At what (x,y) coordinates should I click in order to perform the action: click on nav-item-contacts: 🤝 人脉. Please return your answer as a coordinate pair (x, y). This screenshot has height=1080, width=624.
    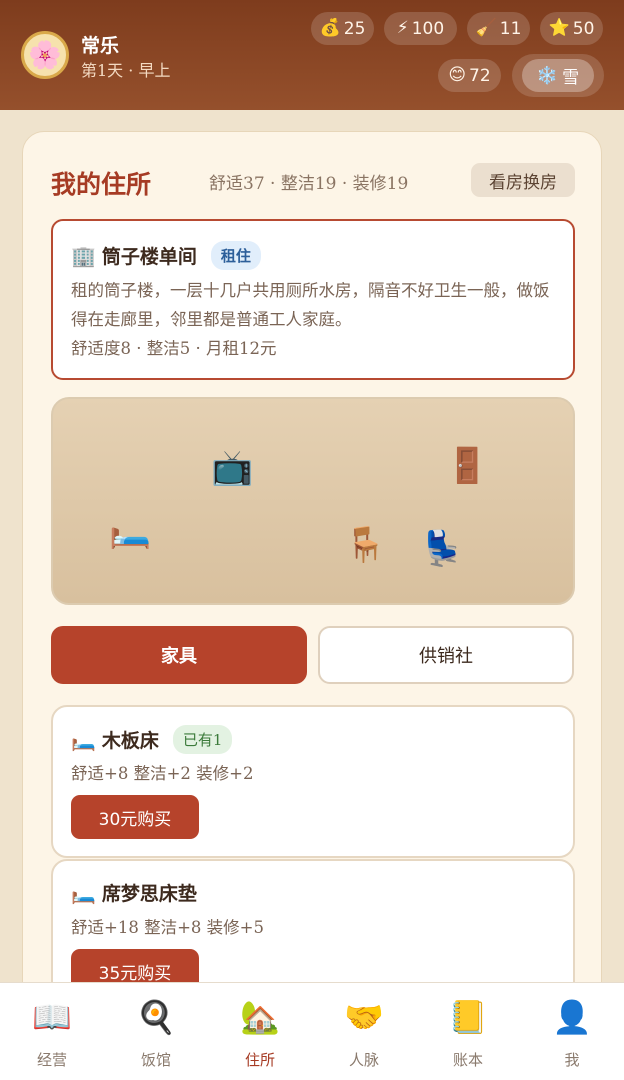
    Looking at the image, I should click on (364, 1031).